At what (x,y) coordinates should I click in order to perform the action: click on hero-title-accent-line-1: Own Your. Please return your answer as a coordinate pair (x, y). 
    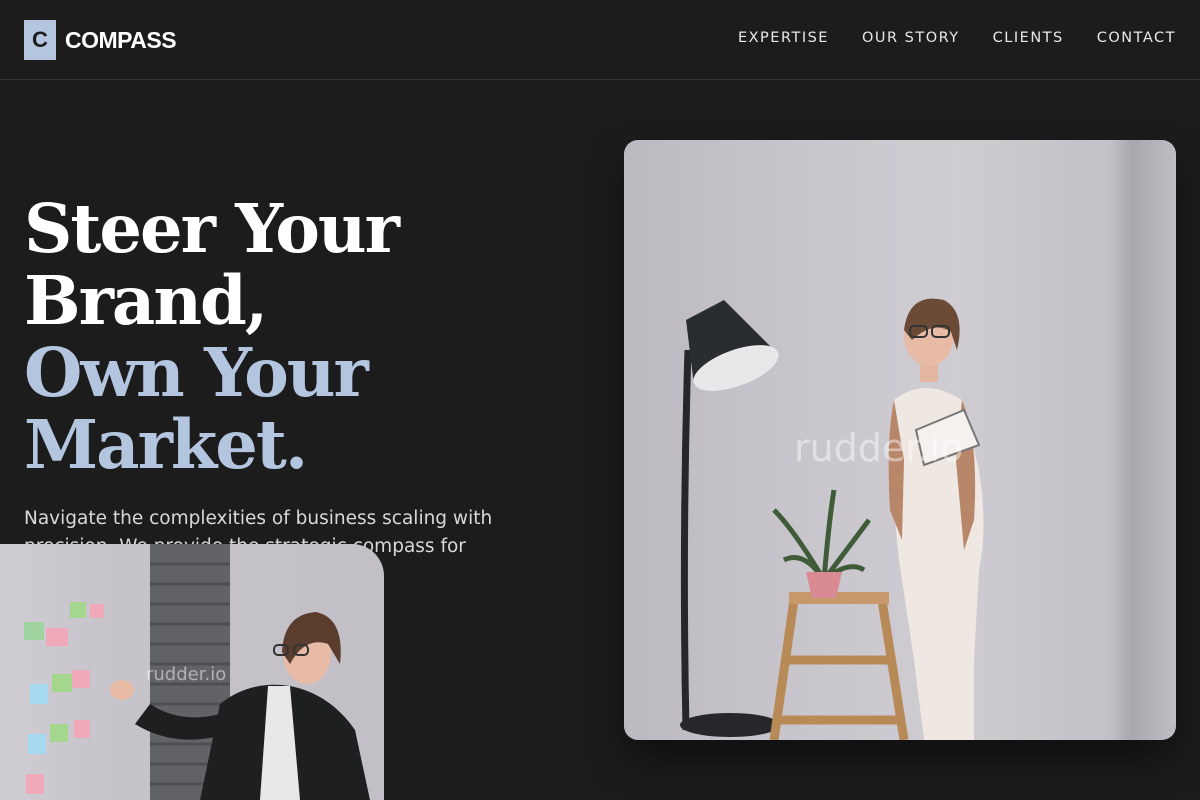
    Looking at the image, I should click on (196, 372).